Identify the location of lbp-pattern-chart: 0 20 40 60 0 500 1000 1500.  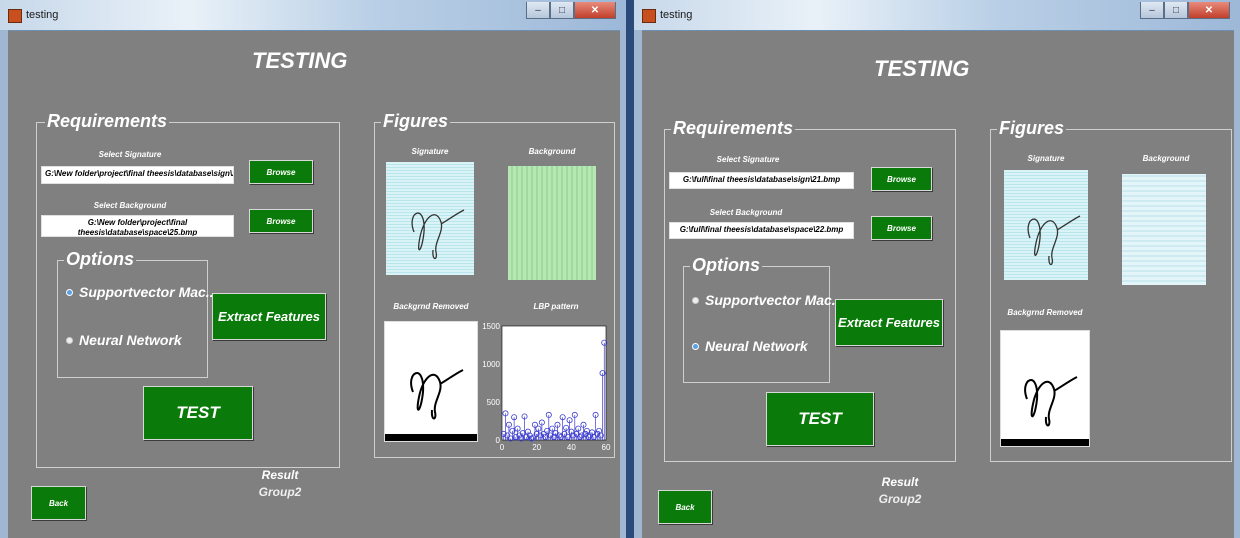
(546, 387).